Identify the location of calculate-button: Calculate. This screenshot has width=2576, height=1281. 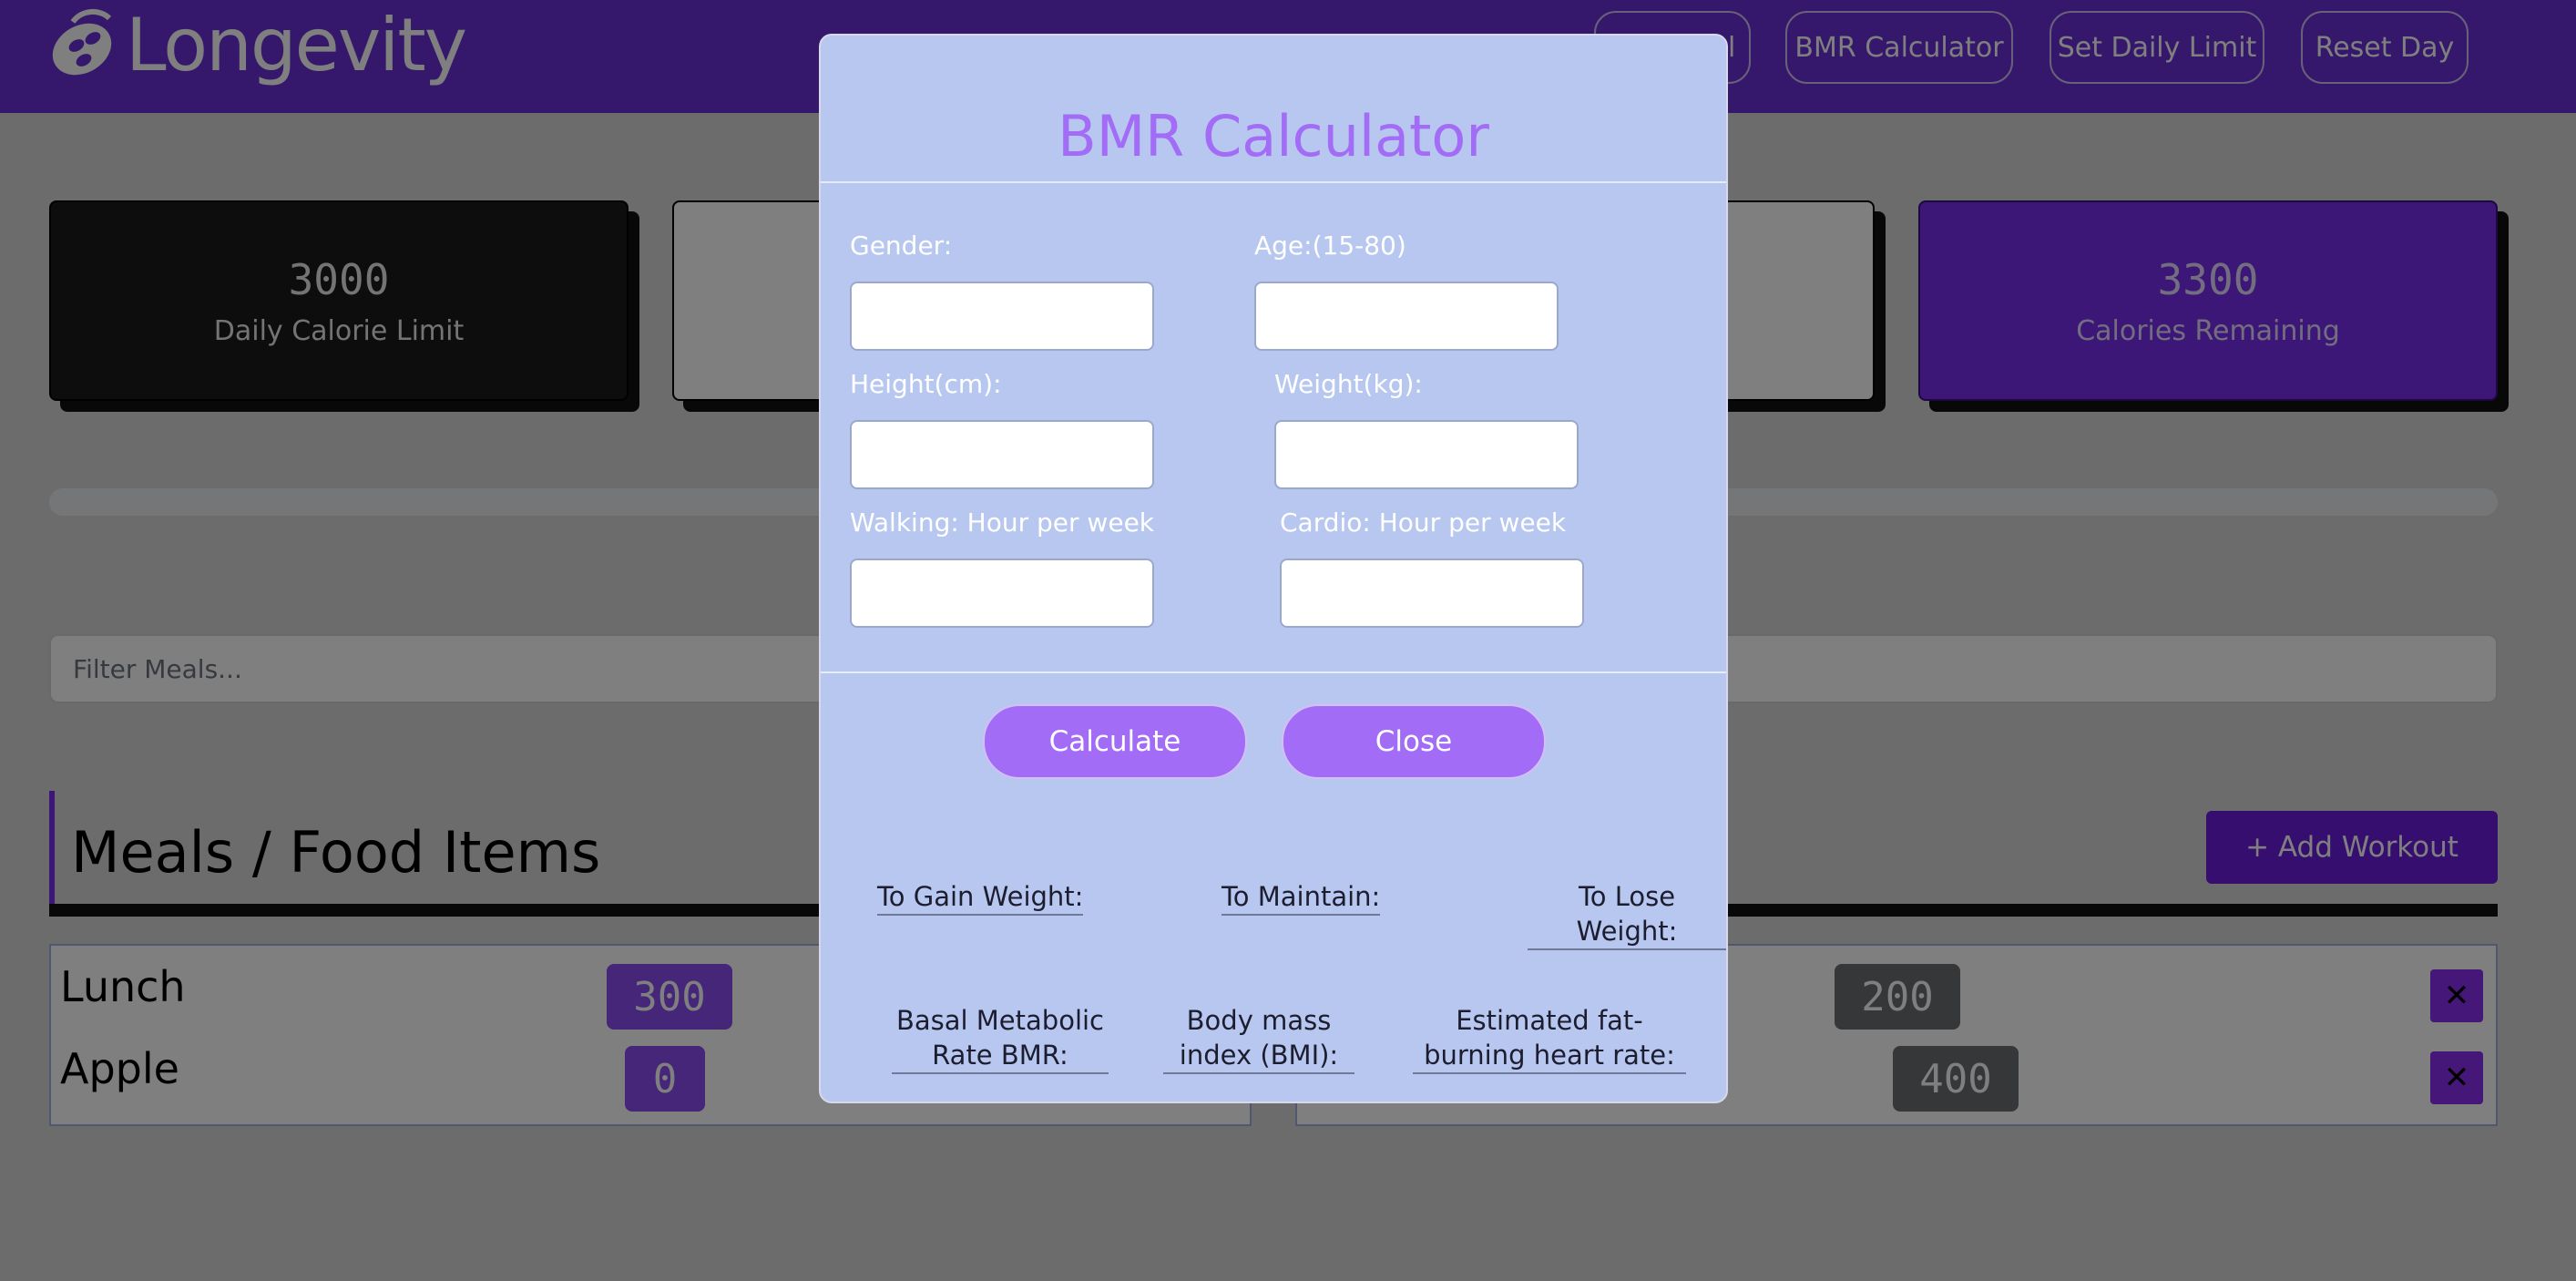
(1115, 741).